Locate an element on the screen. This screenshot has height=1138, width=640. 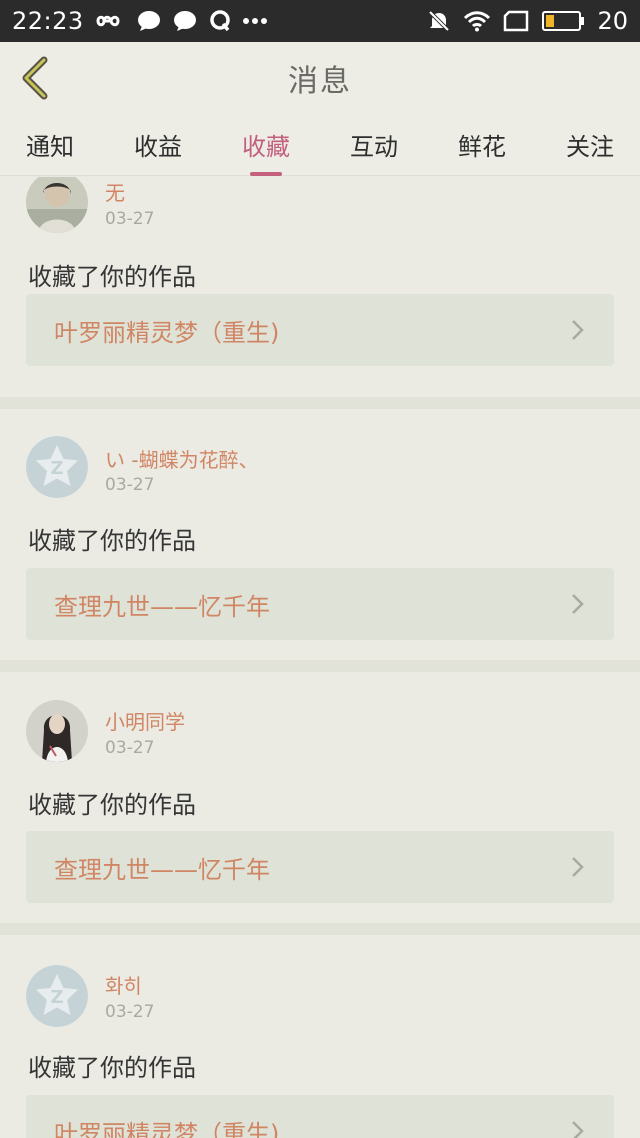
chat-bubble-icon is located at coordinates (184, 21).